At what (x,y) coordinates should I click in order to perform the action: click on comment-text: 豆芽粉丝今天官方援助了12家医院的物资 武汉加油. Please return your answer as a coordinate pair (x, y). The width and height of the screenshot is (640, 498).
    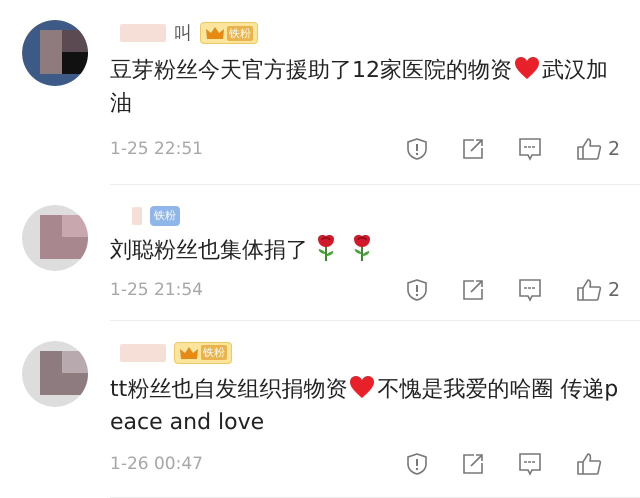
    Looking at the image, I should click on (359, 86).